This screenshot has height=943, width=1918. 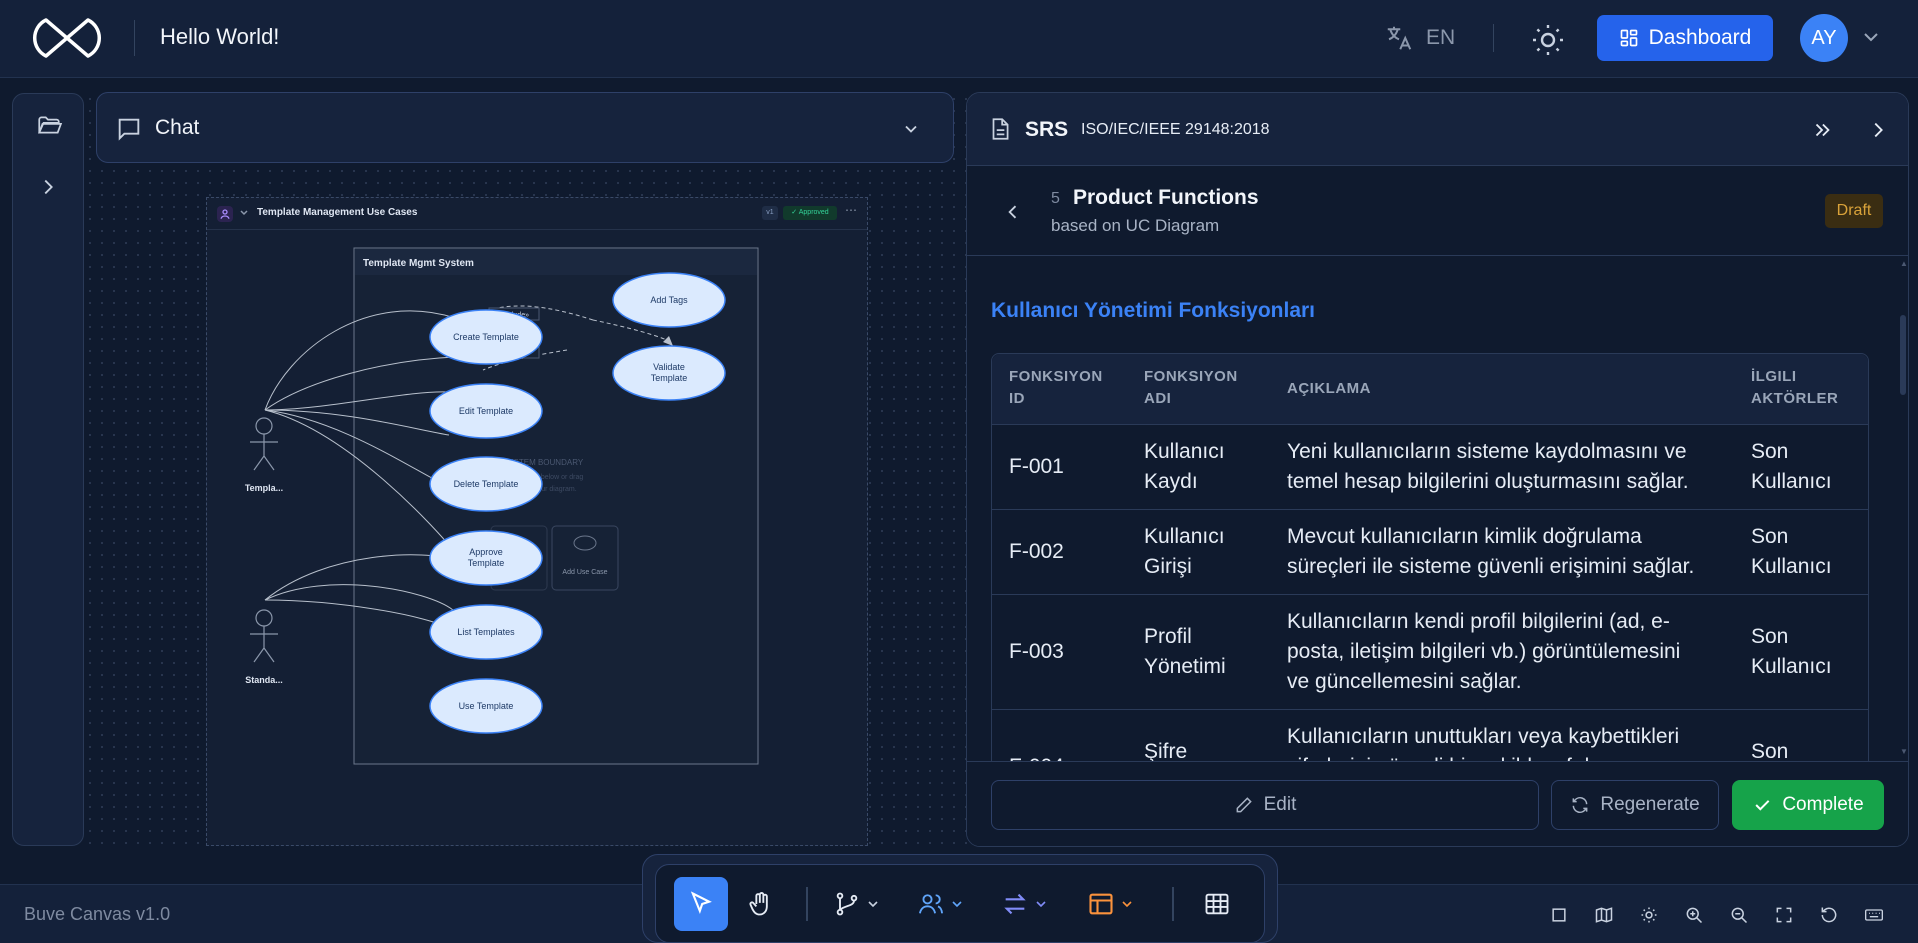 I want to click on status-badge: Draft, so click(x=1854, y=211).